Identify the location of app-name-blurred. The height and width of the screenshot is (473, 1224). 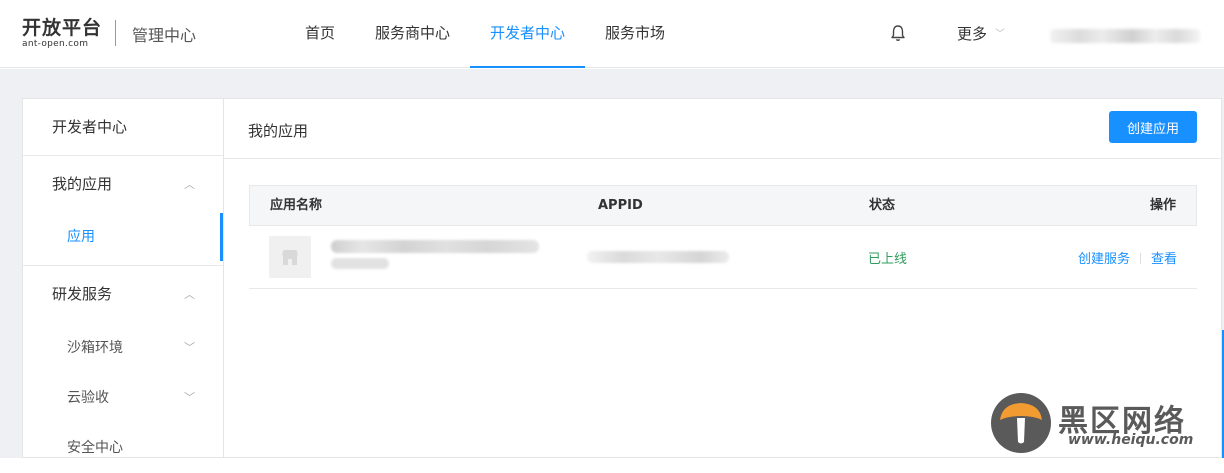
(435, 246).